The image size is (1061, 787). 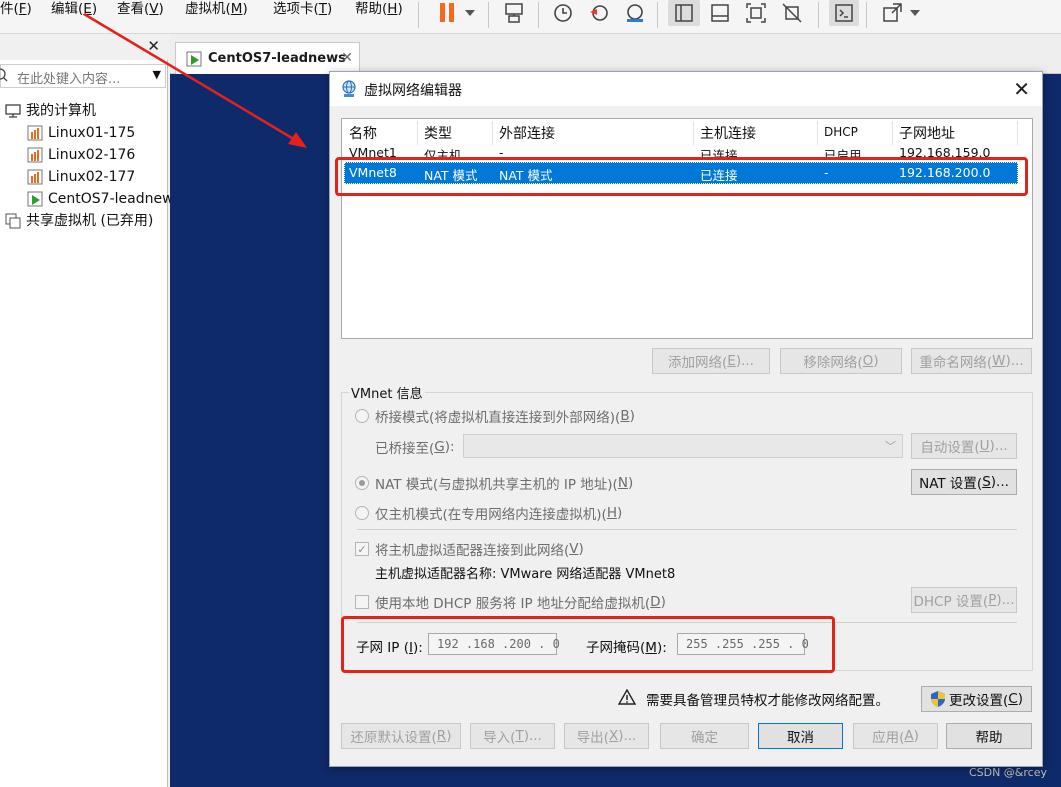 I want to click on annotation-arrow, so click(x=195, y=80).